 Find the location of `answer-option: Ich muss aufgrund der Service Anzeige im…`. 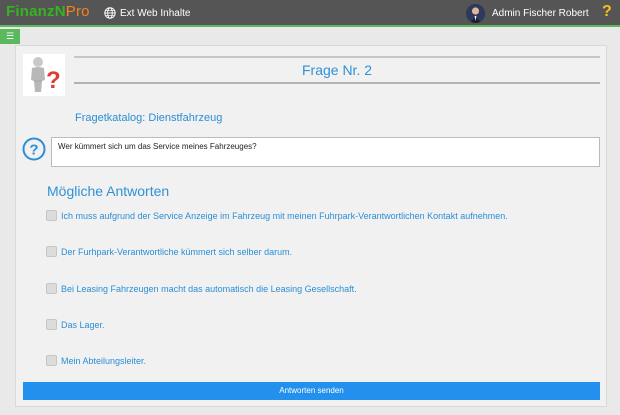

answer-option: Ich muss aufgrund der Service Anzeige im… is located at coordinates (277, 215).